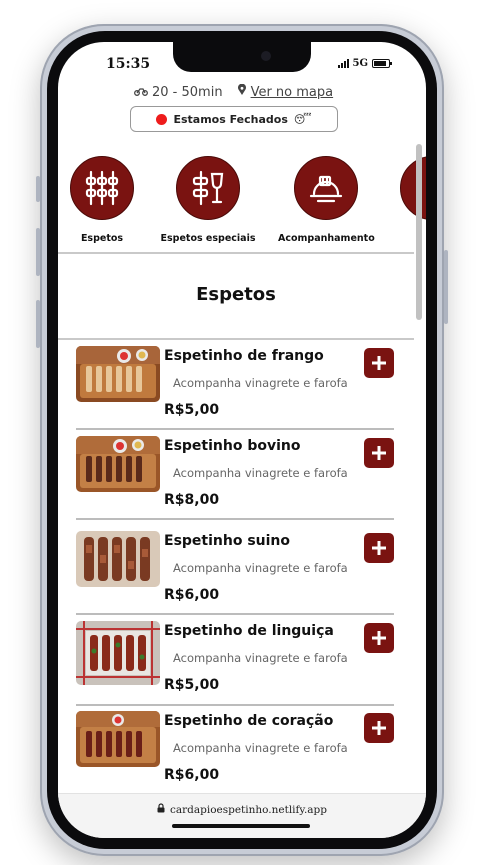 This screenshot has width=484, height=865. I want to click on product-price: R$8,00, so click(192, 500).